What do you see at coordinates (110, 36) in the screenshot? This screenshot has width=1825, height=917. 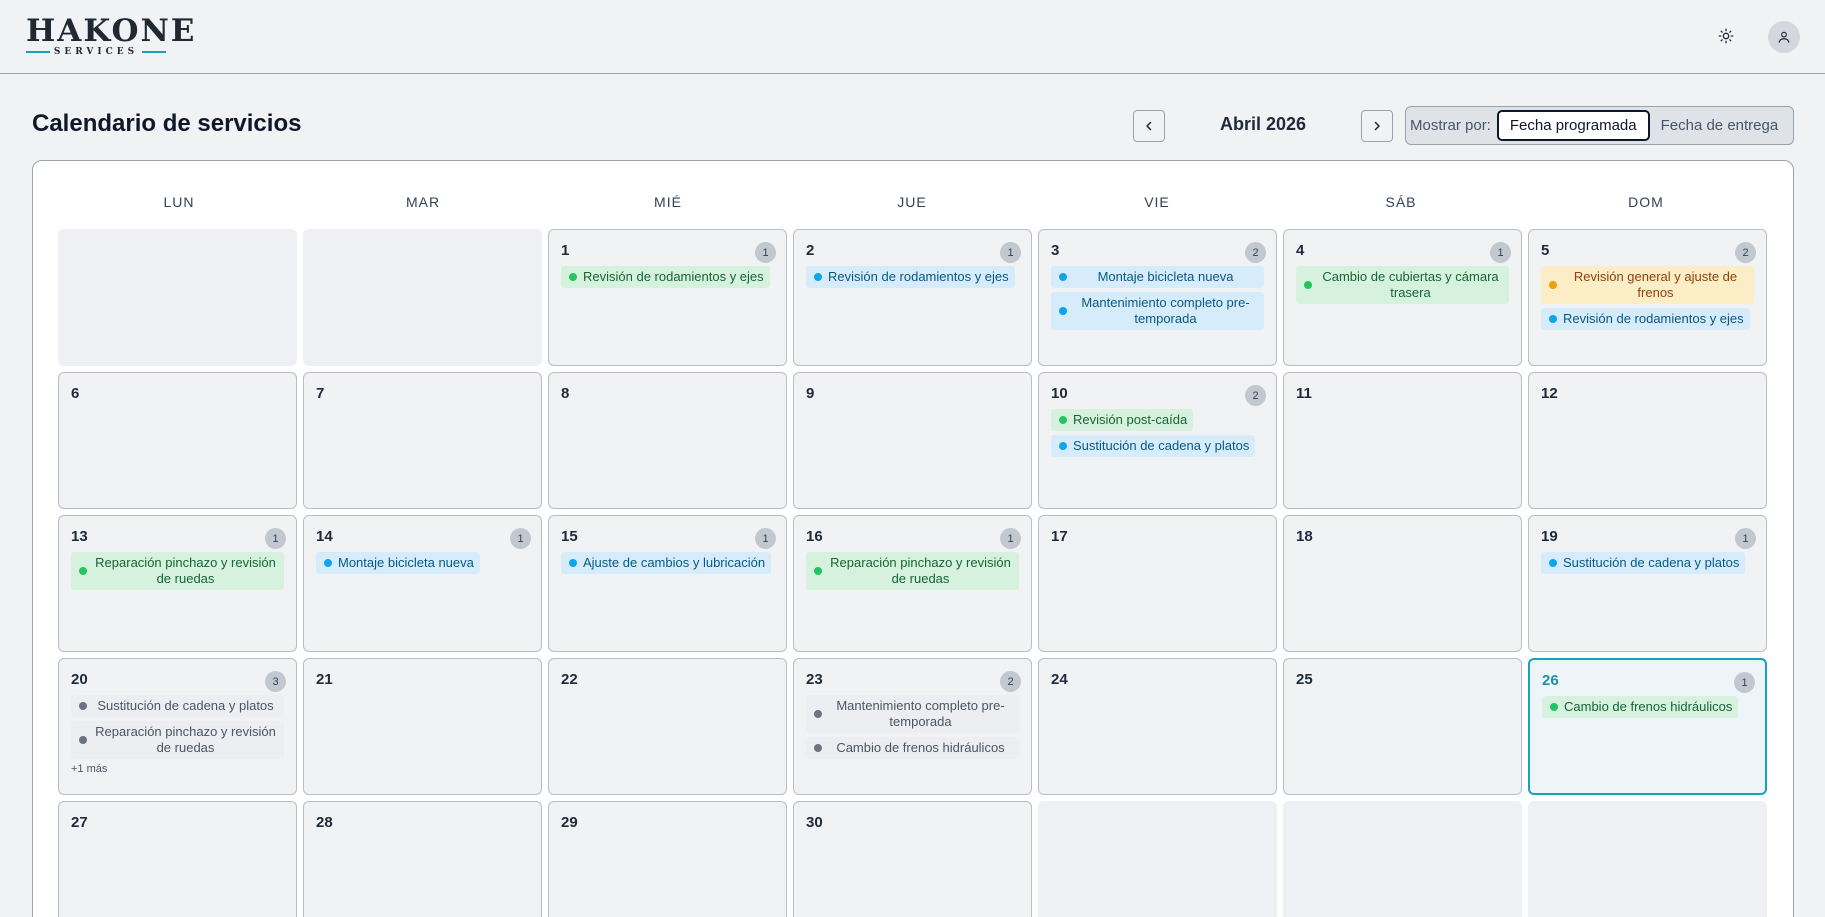 I see `brand-logo: HAKONE SERVICES` at bounding box center [110, 36].